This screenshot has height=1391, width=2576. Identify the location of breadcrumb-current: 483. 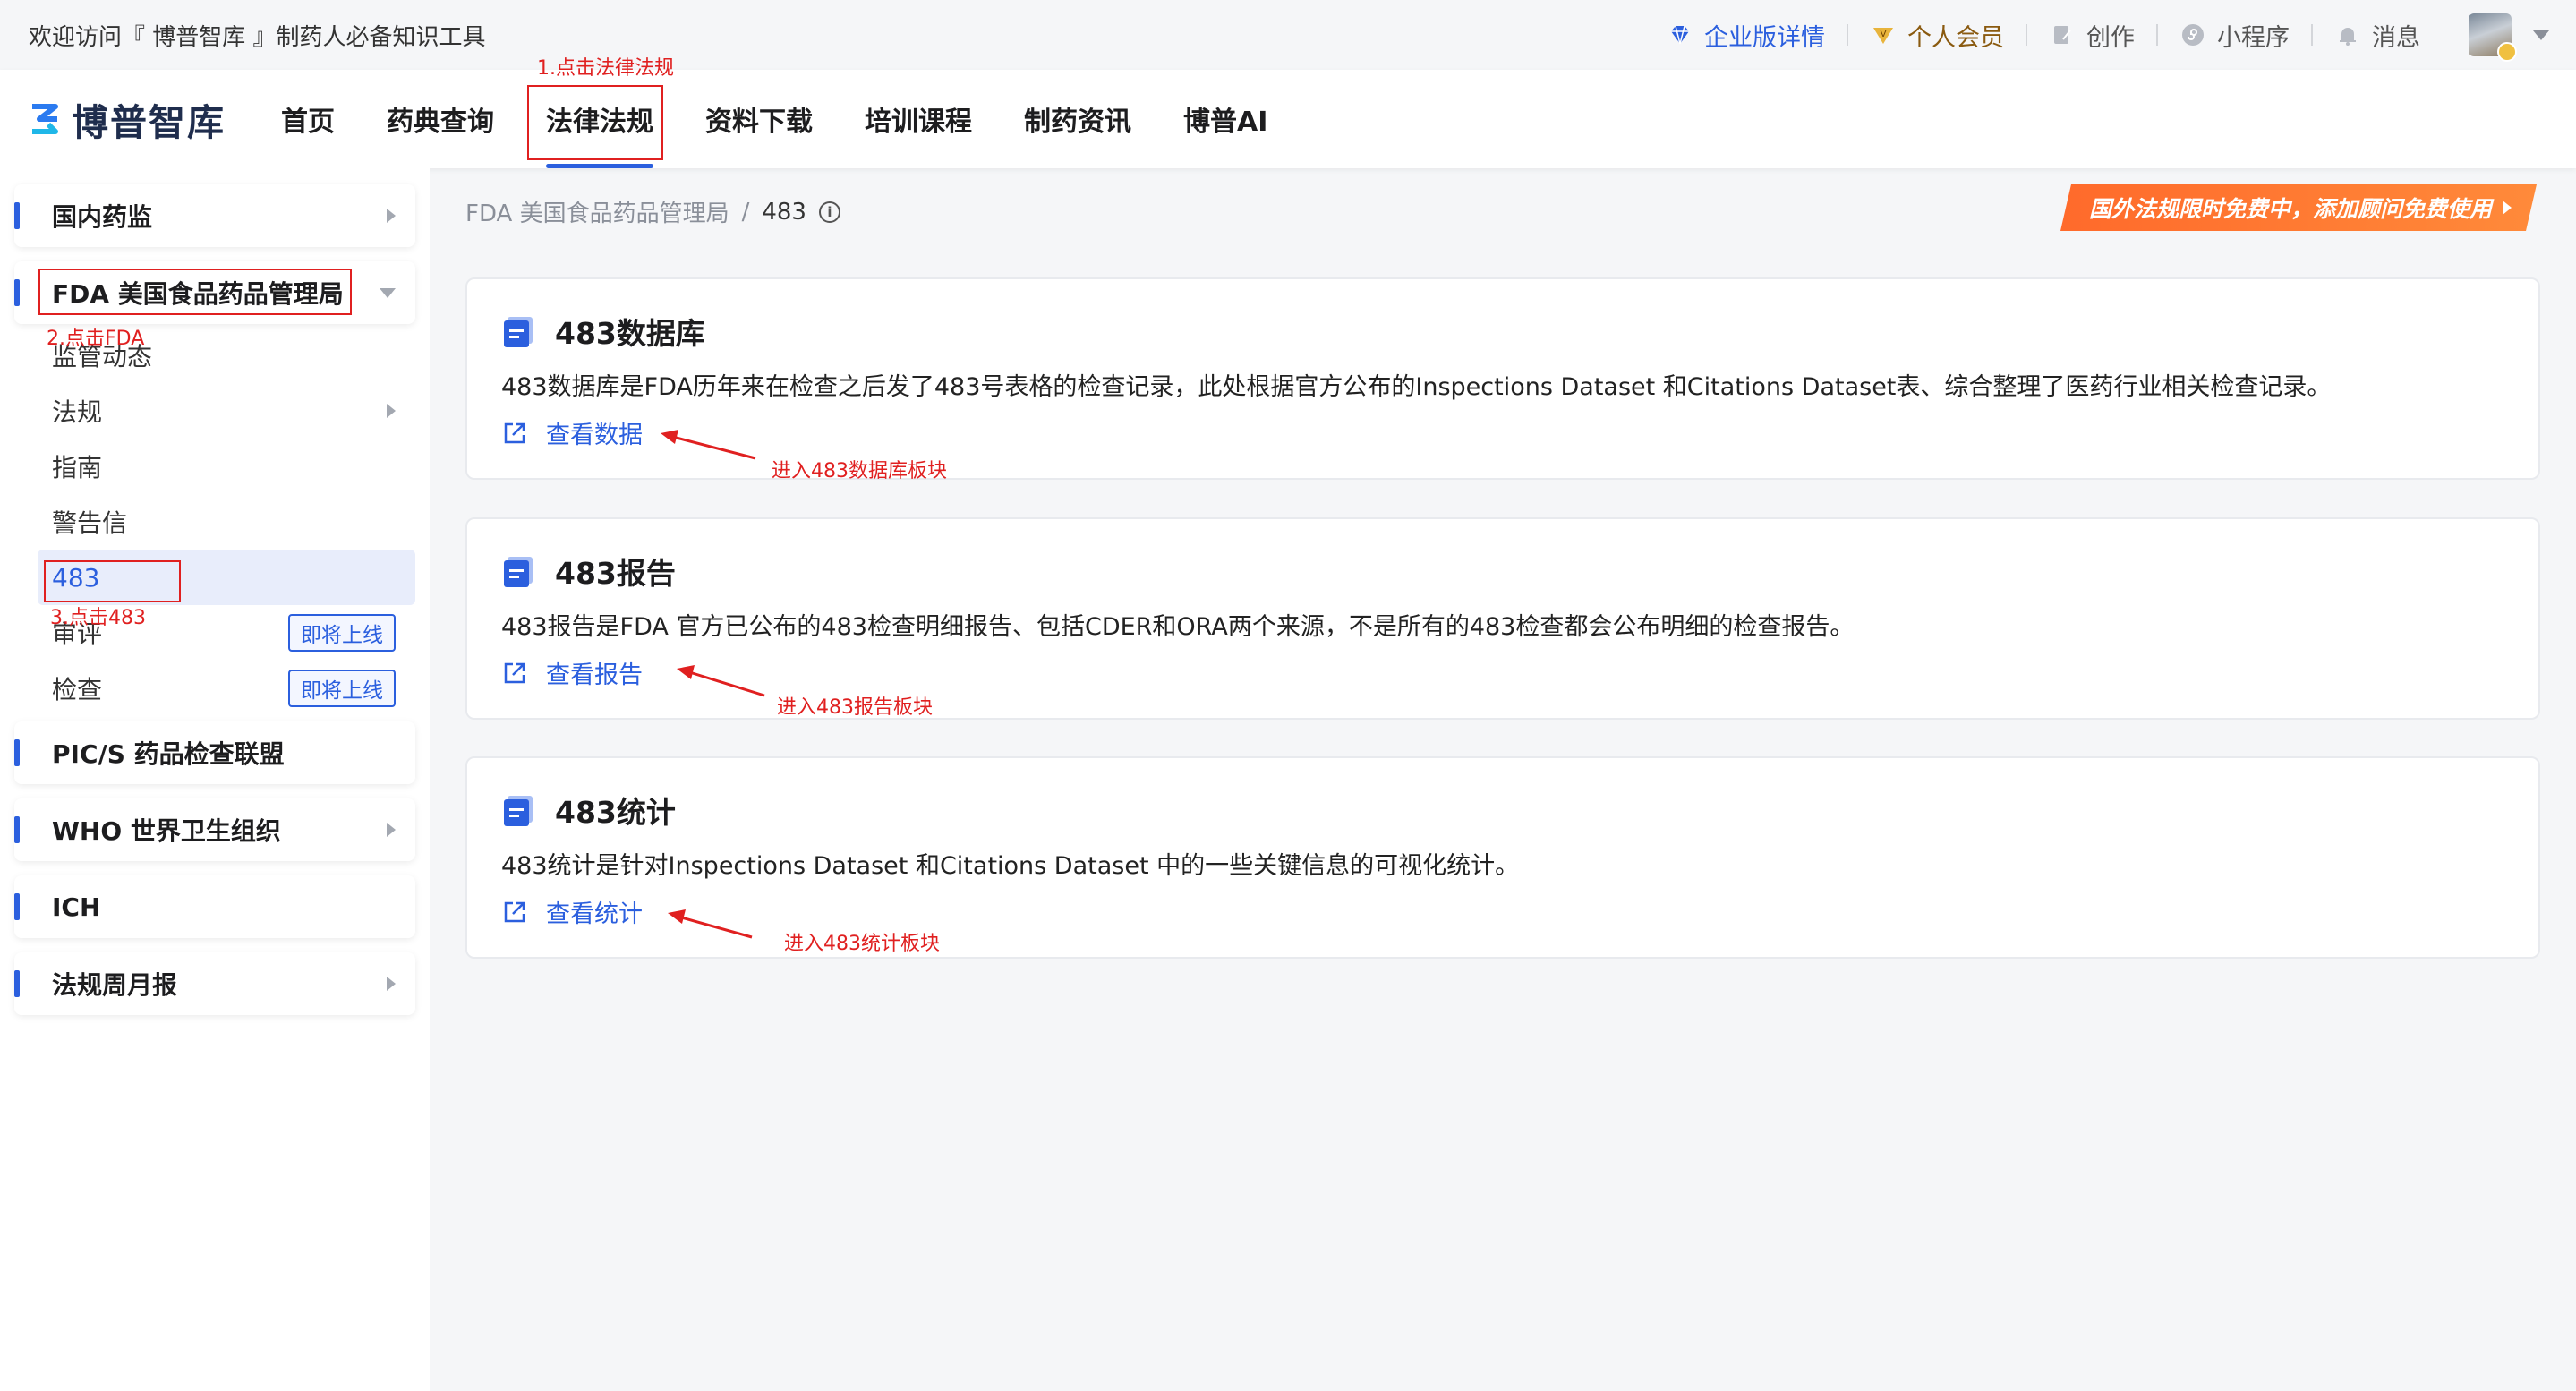
(784, 212).